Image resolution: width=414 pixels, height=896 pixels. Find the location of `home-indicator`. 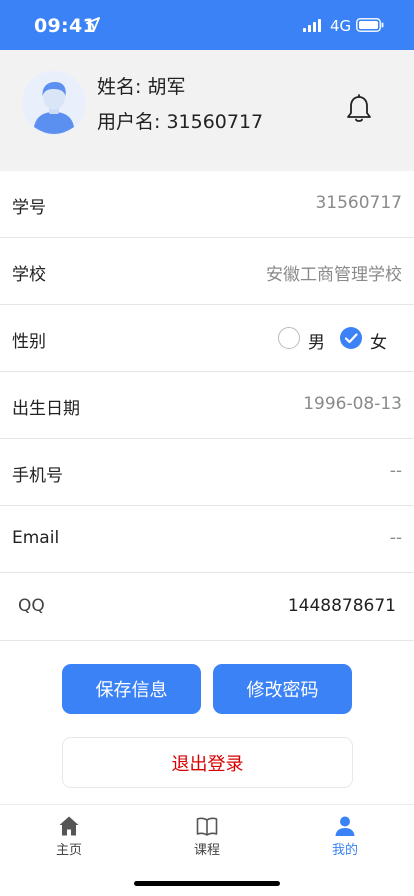

home-indicator is located at coordinates (207, 883).